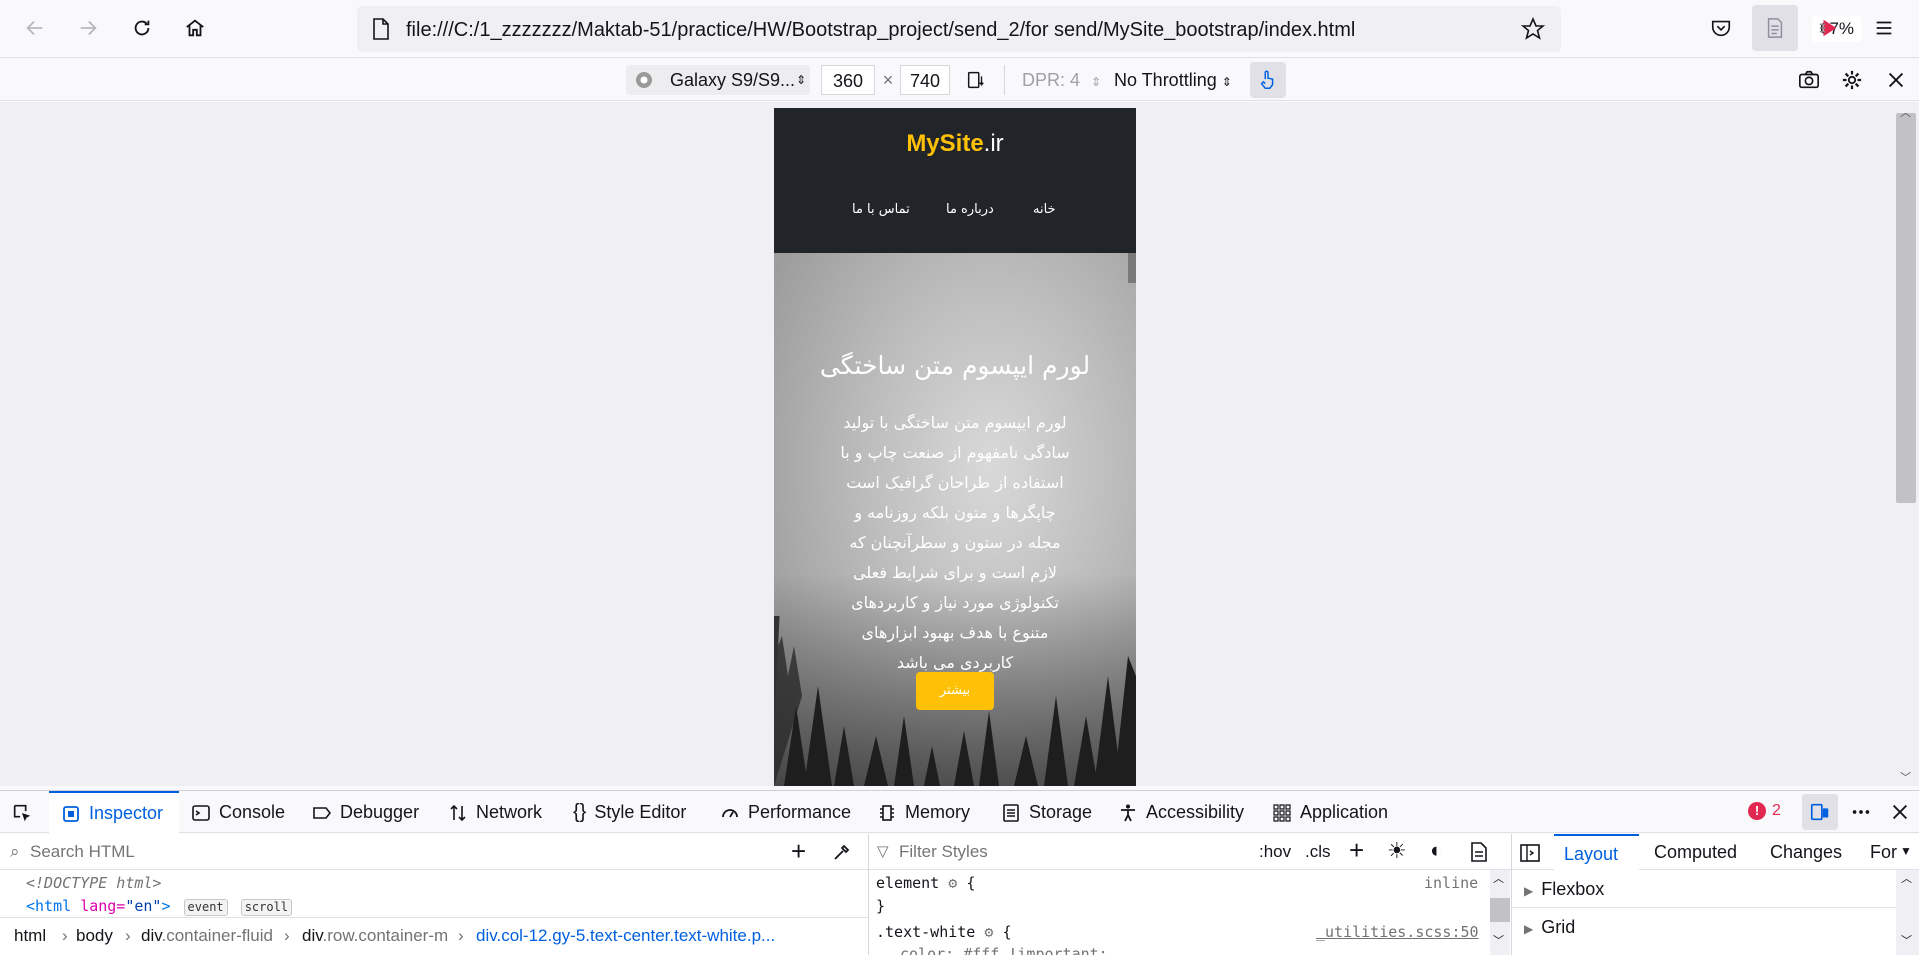  What do you see at coordinates (943, 932) in the screenshot?
I see `rule-text-white: .text-white ⚙ {` at bounding box center [943, 932].